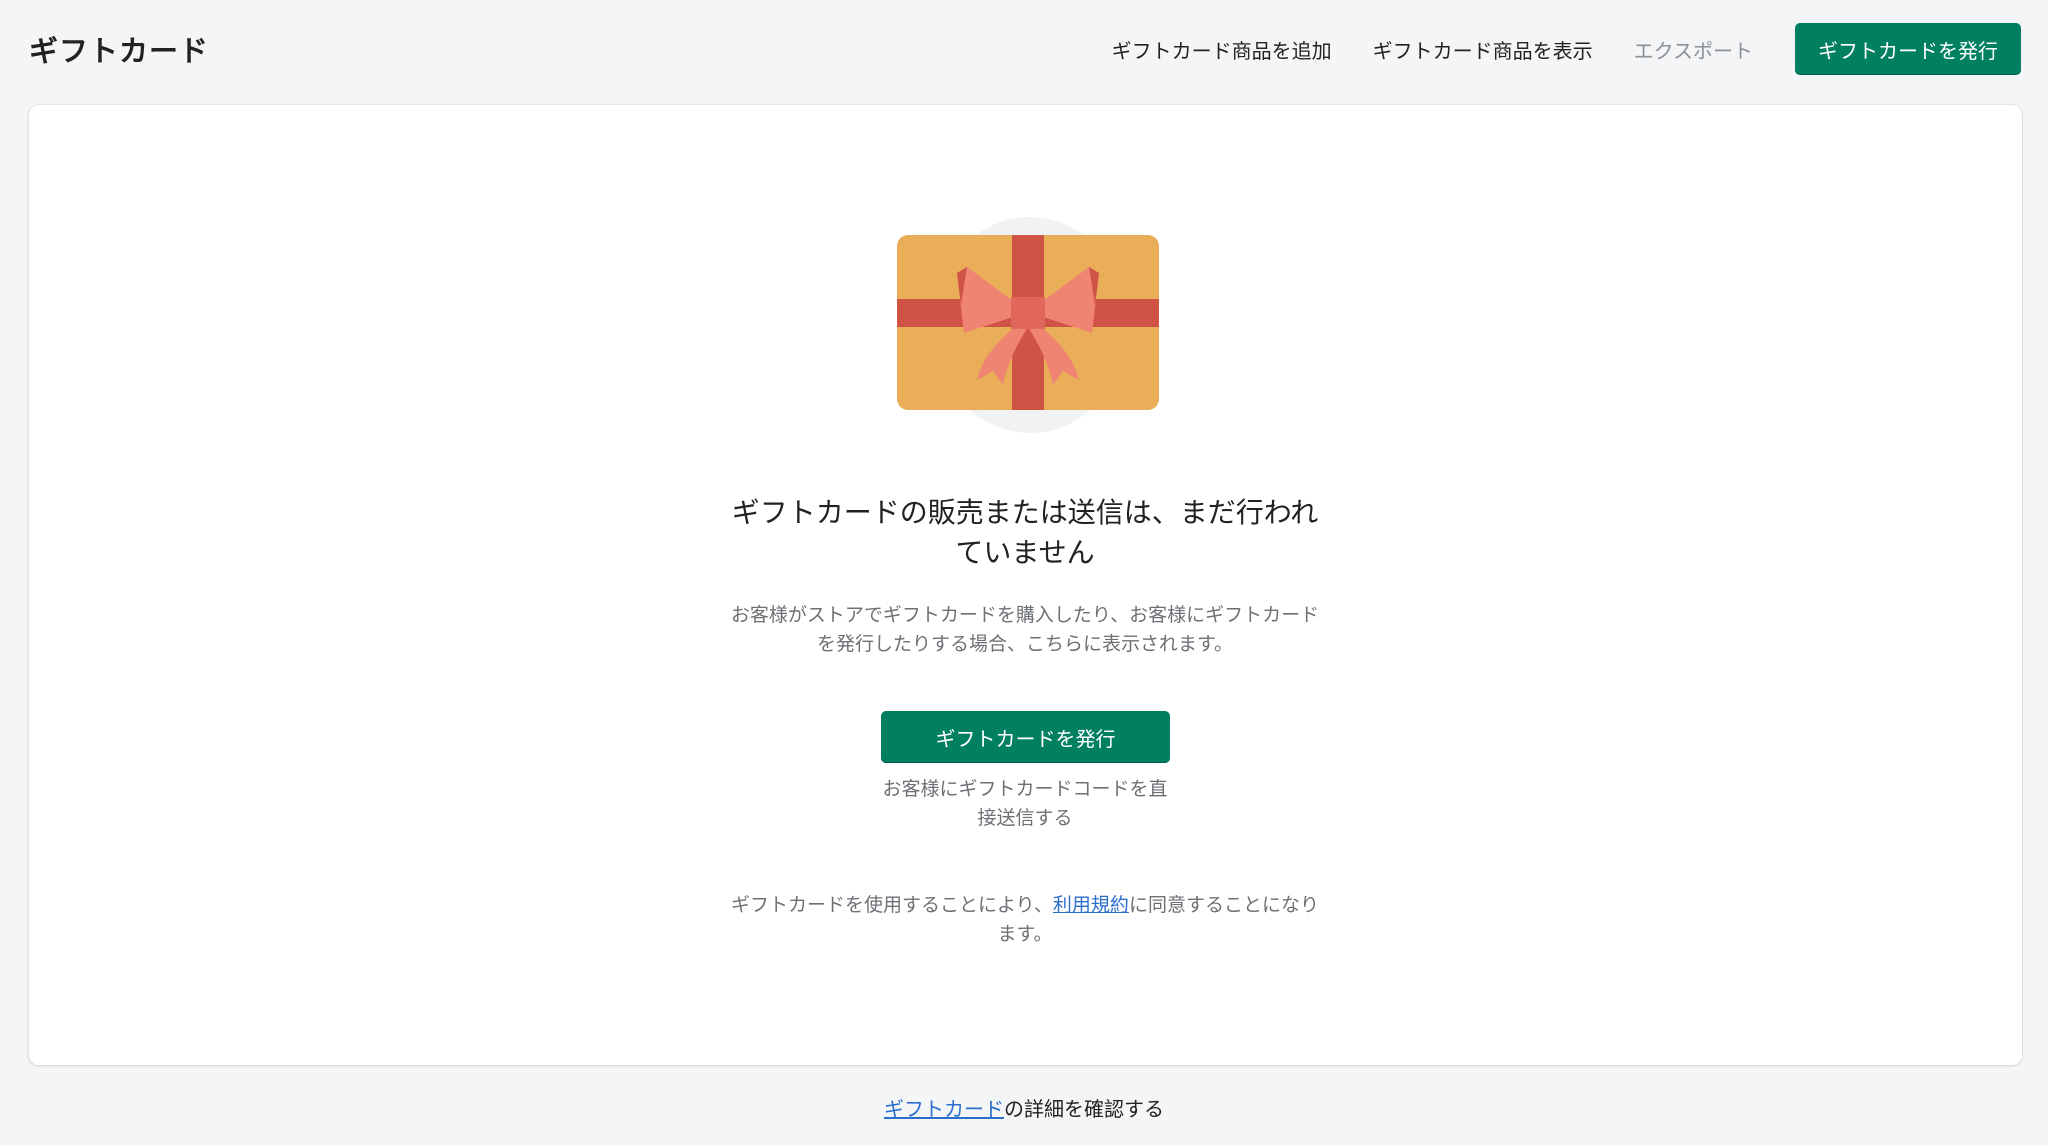 This screenshot has height=1145, width=2048. Describe the element at coordinates (119, 51) in the screenshot. I see `page-title: ギフトカード` at that location.